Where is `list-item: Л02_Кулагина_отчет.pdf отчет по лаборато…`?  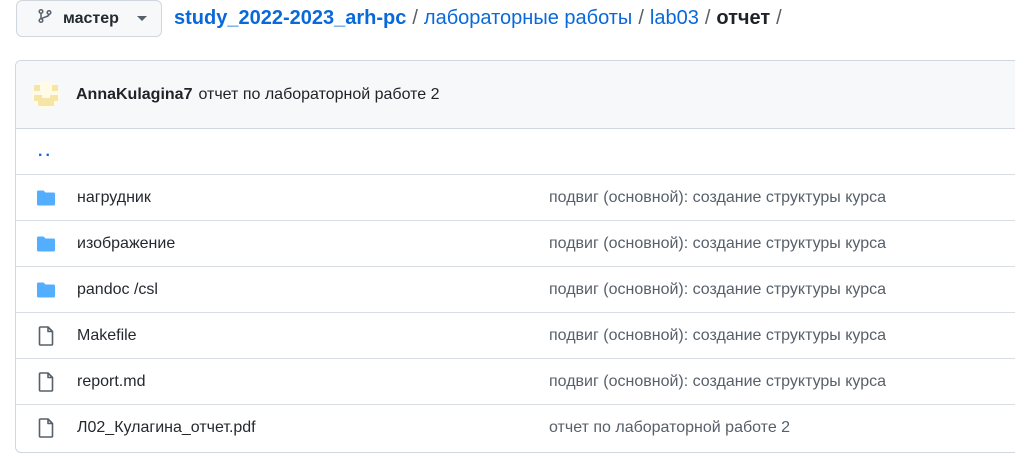 list-item: Л02_Кулагина_отчет.pdf отчет по лаборато… is located at coordinates (515, 428).